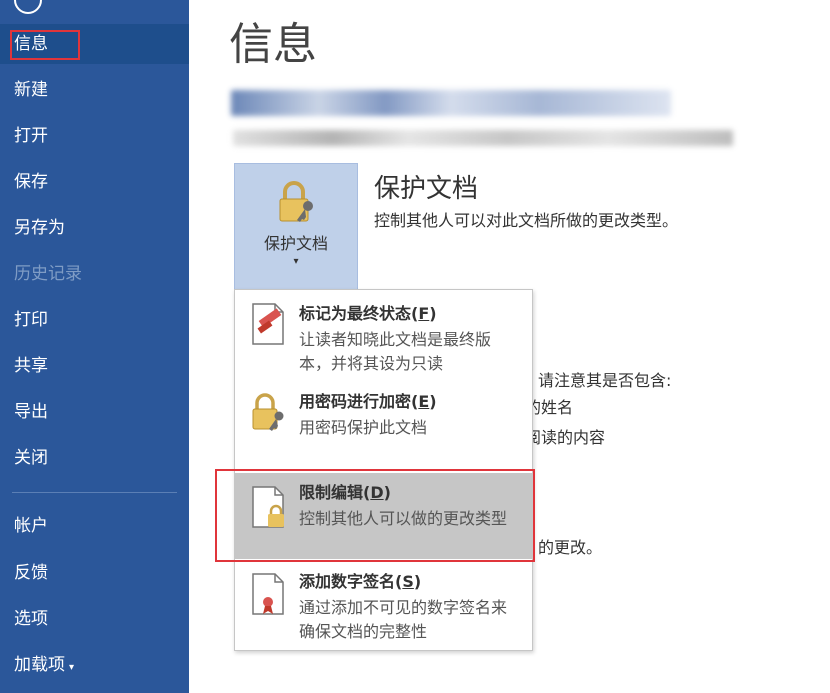 The width and height of the screenshot is (830, 693). What do you see at coordinates (94, 136) in the screenshot?
I see `sidebar-item-open: 打开` at bounding box center [94, 136].